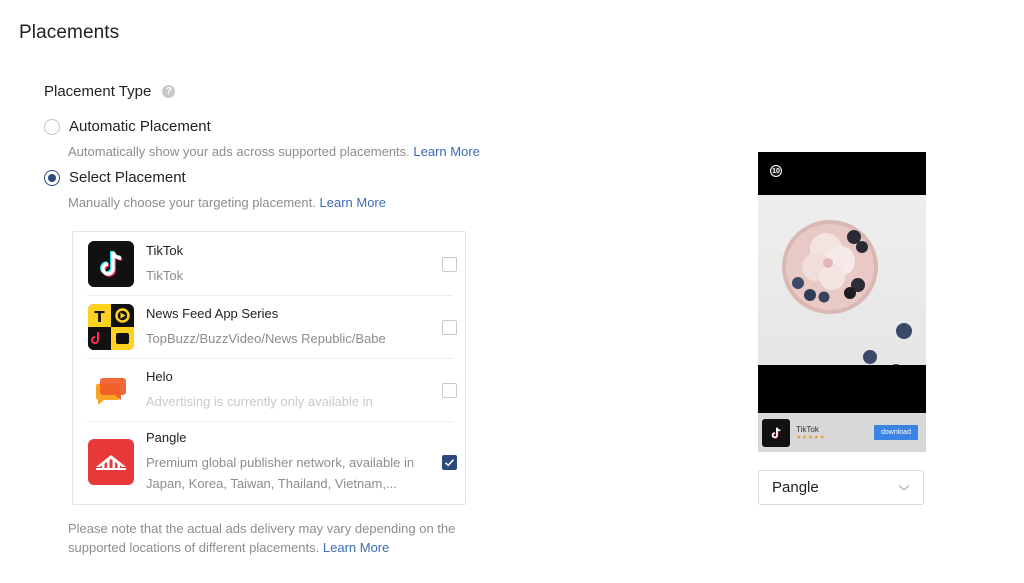 The width and height of the screenshot is (1024, 583). I want to click on radio-circle-select, so click(52, 177).